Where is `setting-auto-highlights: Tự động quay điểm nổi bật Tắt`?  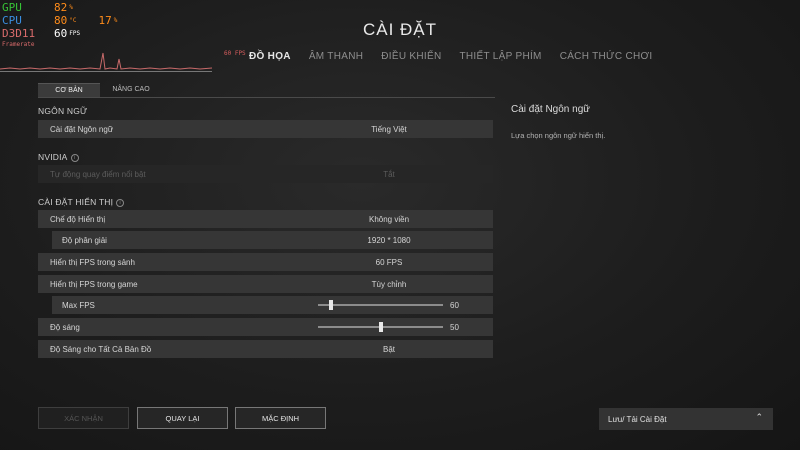
setting-auto-highlights: Tự động quay điểm nổi bật Tắt is located at coordinates (265, 174).